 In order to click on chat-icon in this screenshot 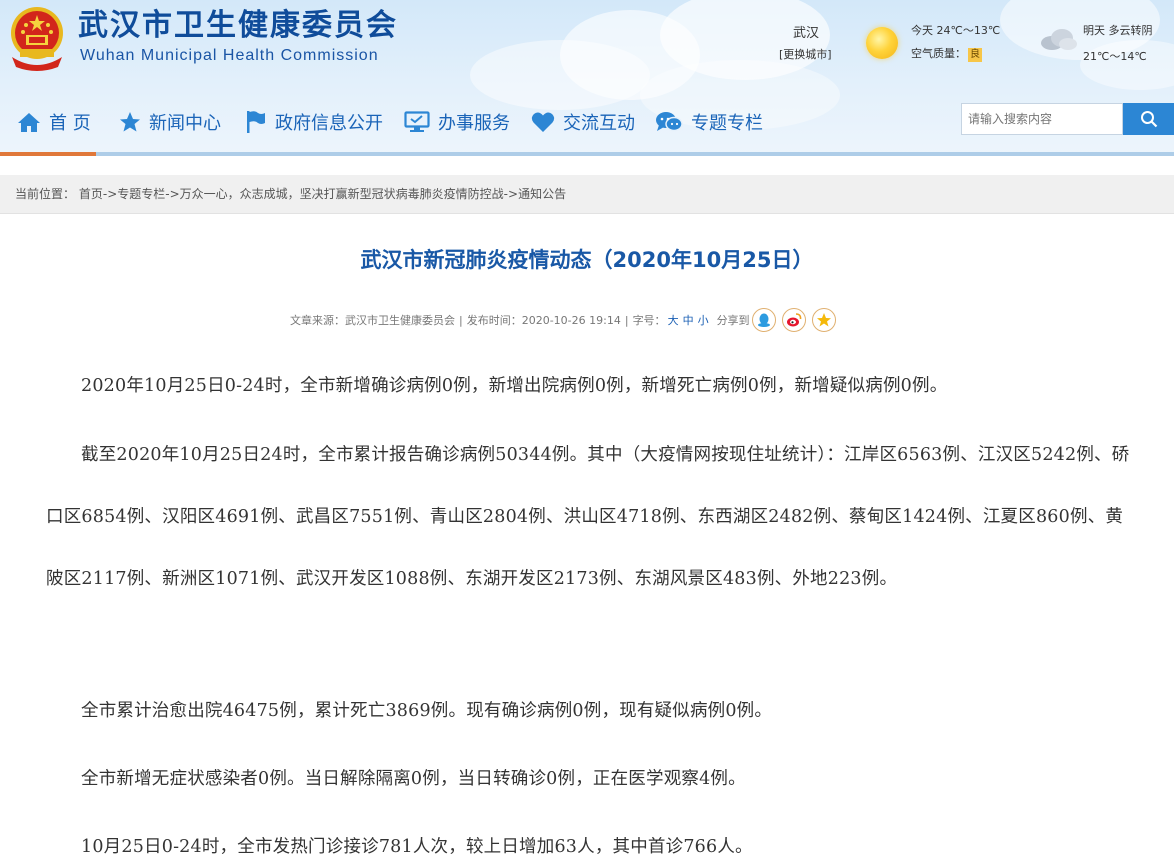, I will do `click(669, 122)`.